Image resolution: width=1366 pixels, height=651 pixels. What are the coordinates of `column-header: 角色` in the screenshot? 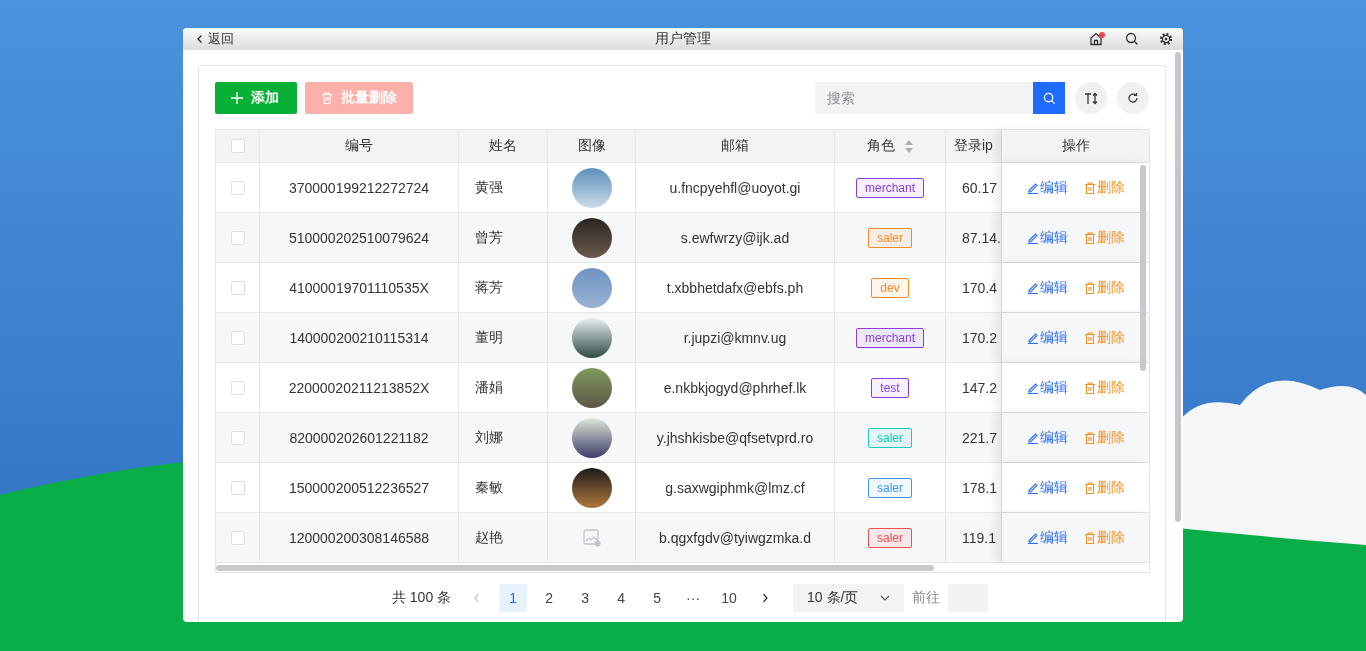 It's located at (881, 146).